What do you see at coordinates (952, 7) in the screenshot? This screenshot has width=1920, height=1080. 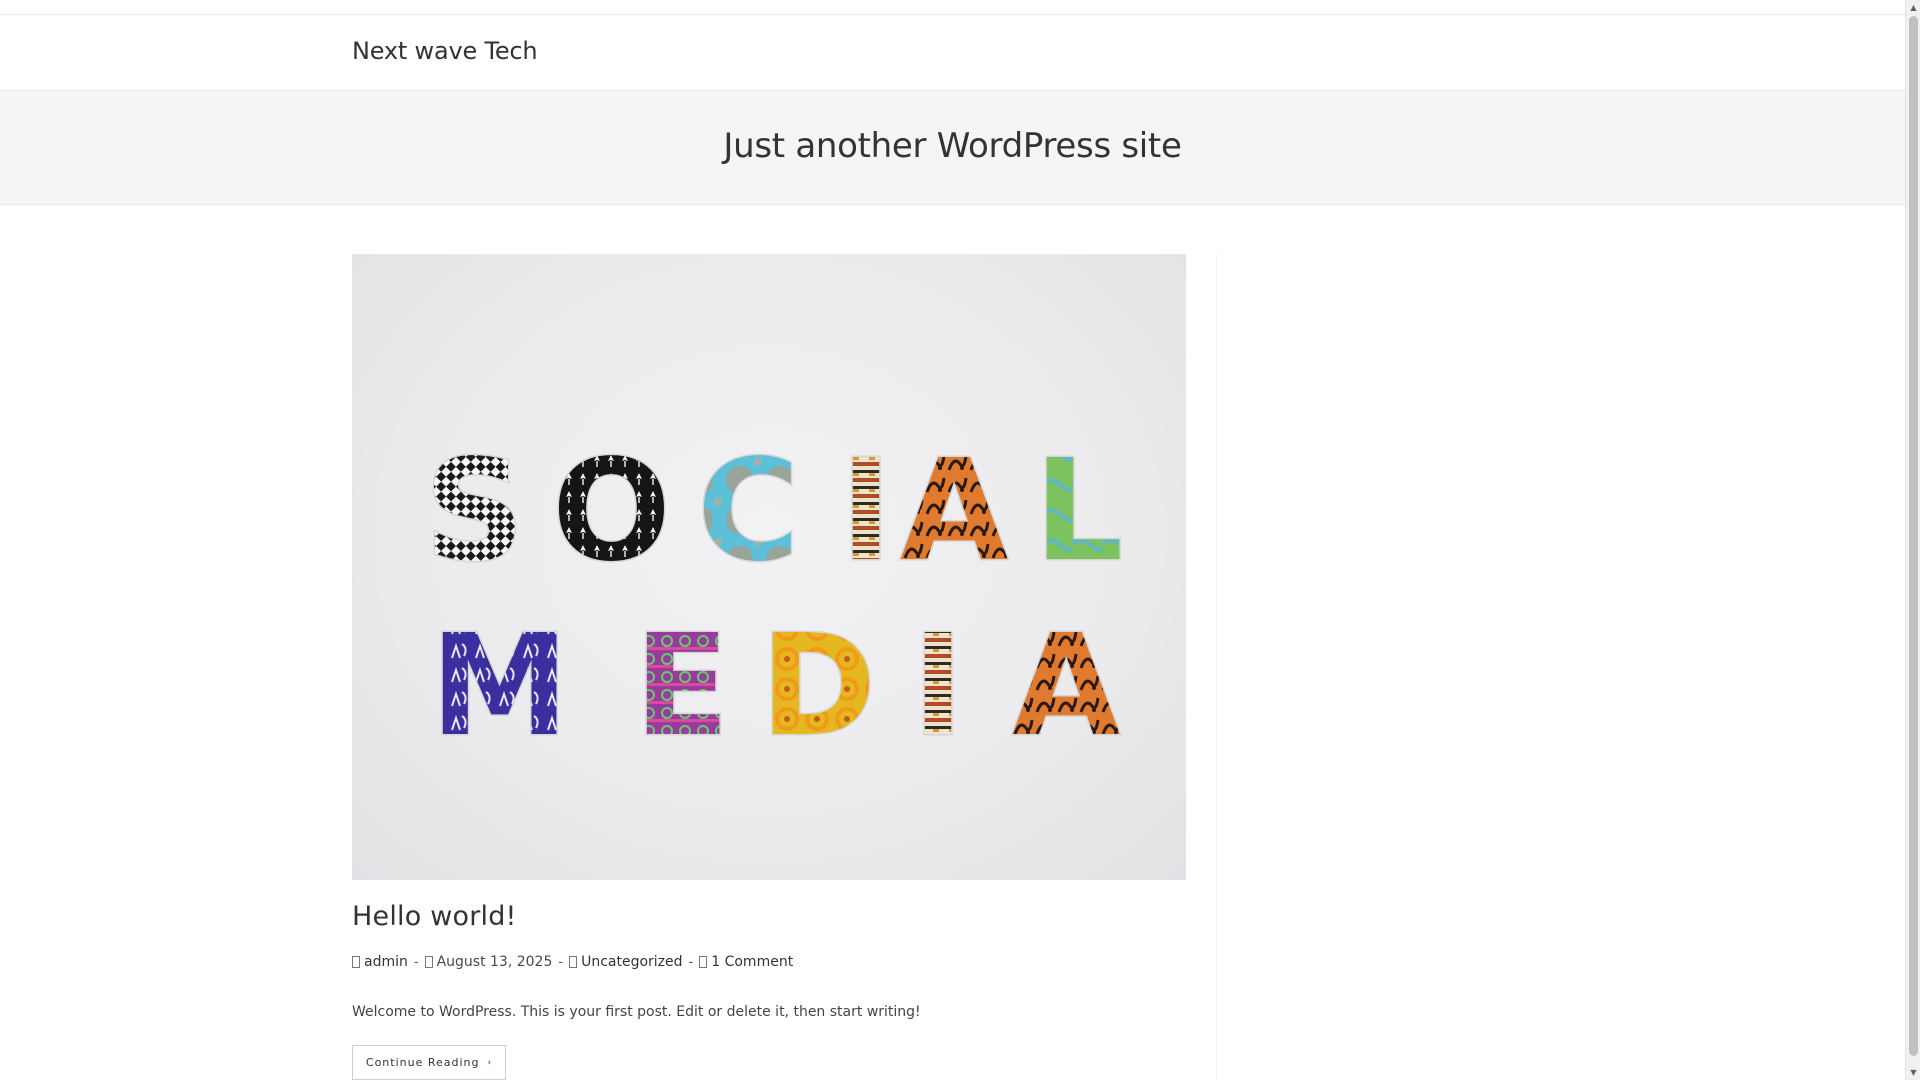 I see `top-bar` at bounding box center [952, 7].